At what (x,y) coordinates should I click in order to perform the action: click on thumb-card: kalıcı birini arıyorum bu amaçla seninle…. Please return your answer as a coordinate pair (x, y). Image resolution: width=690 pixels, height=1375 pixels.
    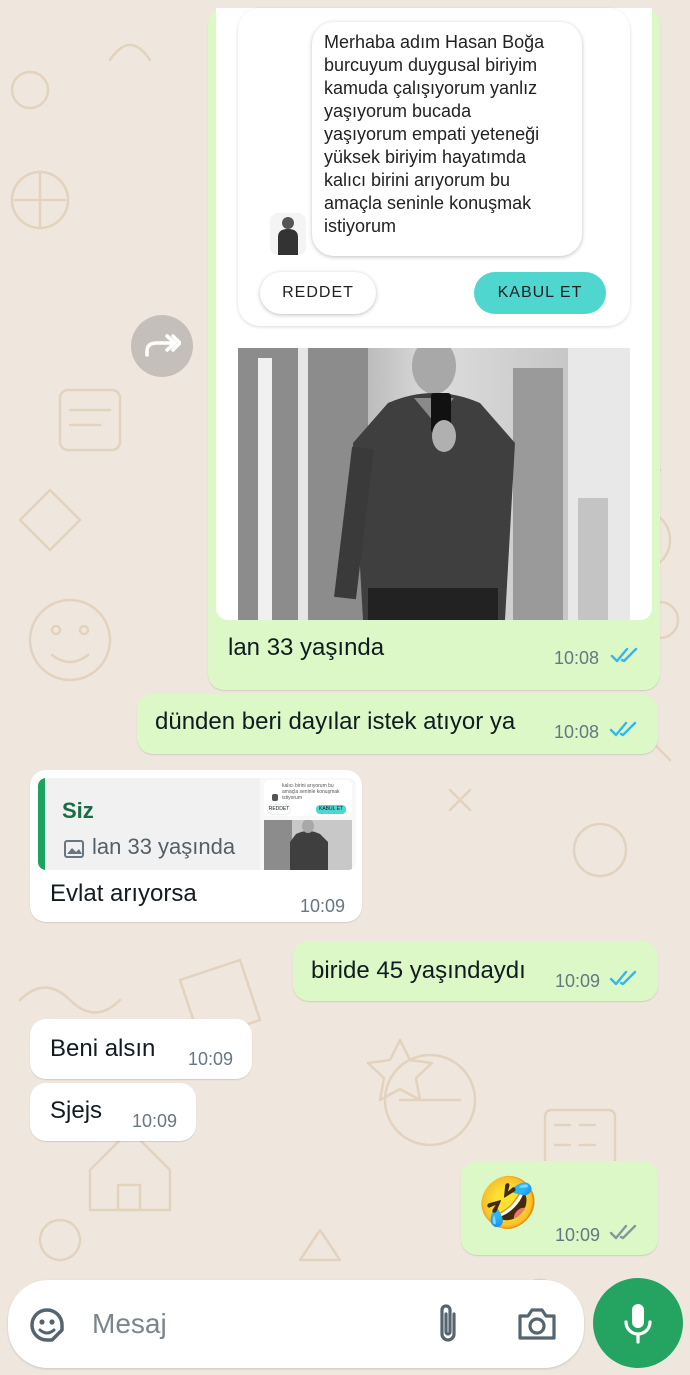
    Looking at the image, I should click on (308, 798).